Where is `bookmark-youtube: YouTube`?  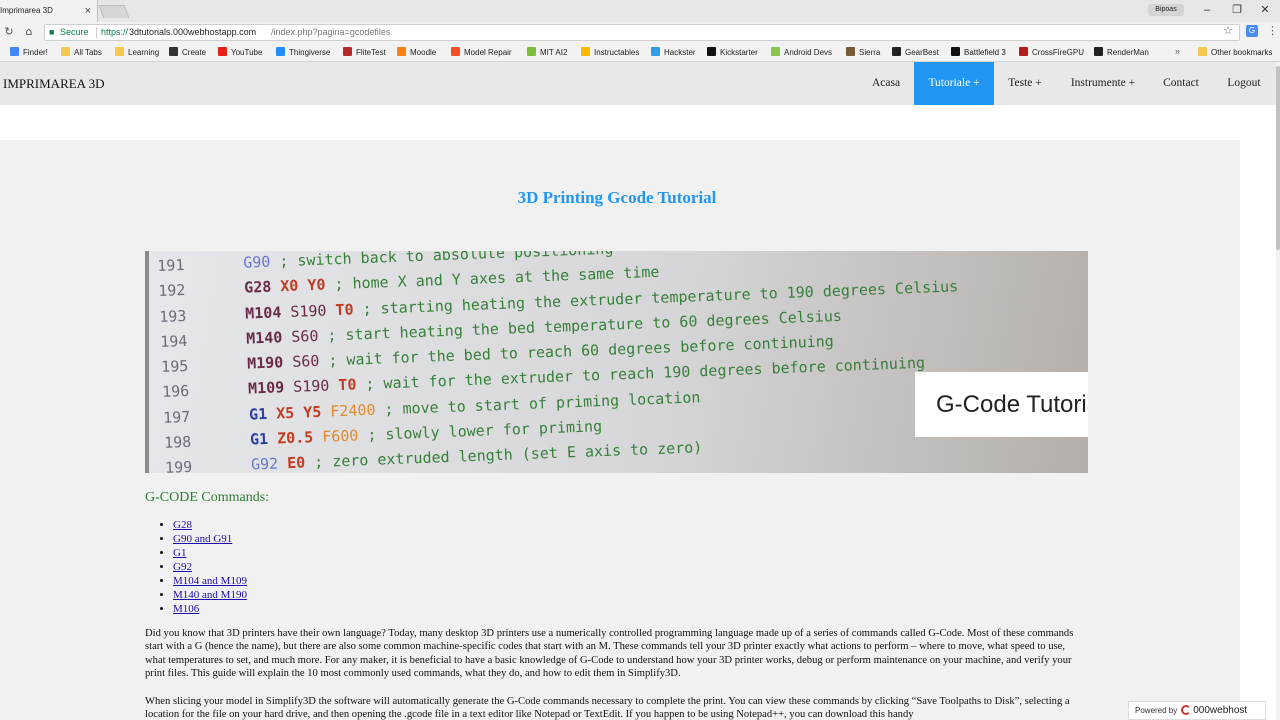
bookmark-youtube: YouTube is located at coordinates (240, 52).